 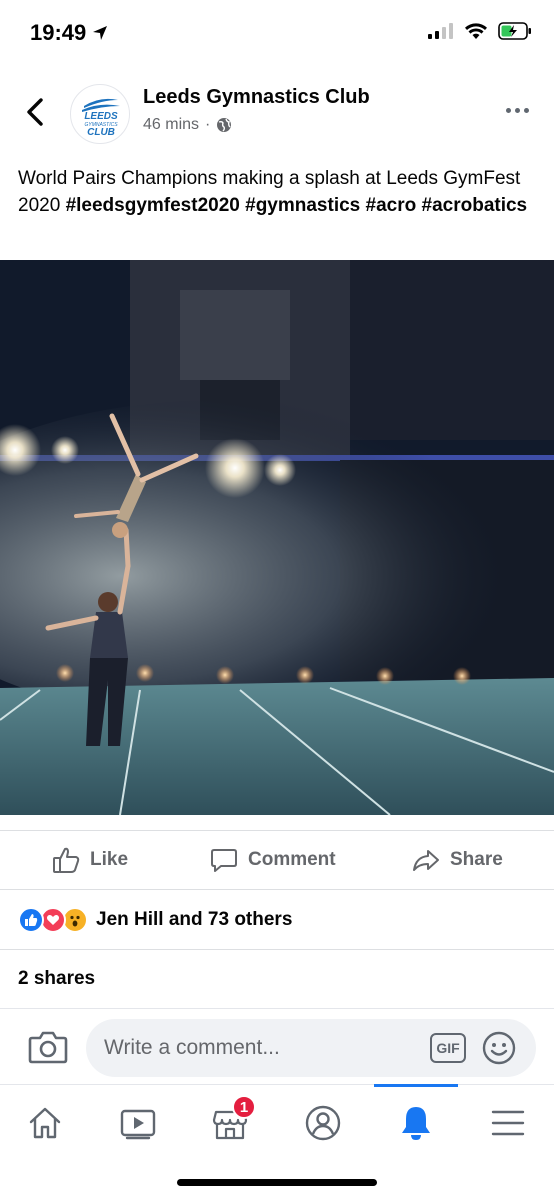 What do you see at coordinates (311, 1048) in the screenshot?
I see `comment-input: Write a comment... GIF` at bounding box center [311, 1048].